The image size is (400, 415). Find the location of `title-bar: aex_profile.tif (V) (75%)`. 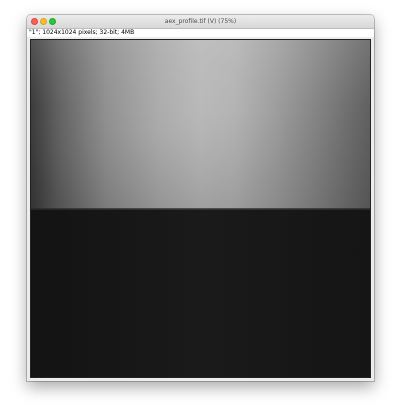

title-bar: aex_profile.tif (V) (75%) is located at coordinates (200, 22).